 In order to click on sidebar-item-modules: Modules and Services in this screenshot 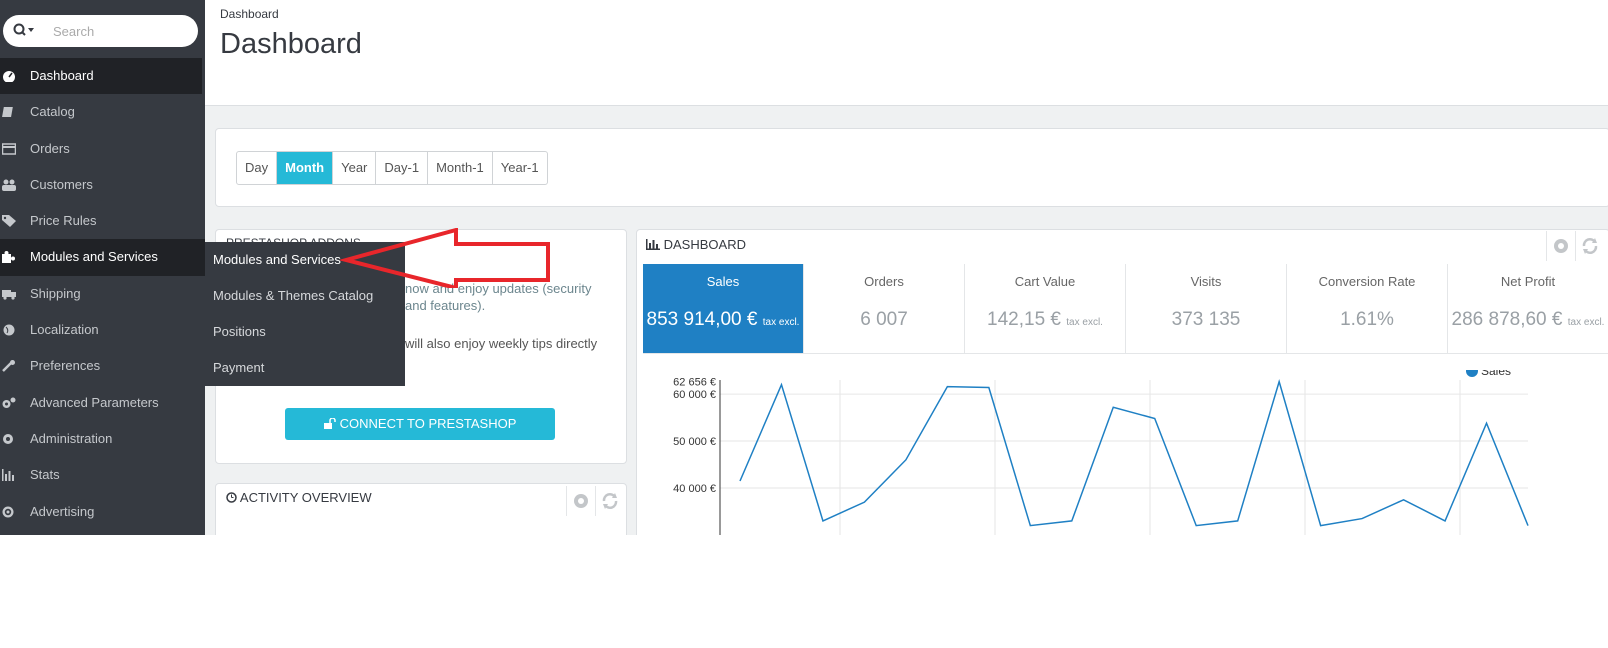, I will do `click(102, 257)`.